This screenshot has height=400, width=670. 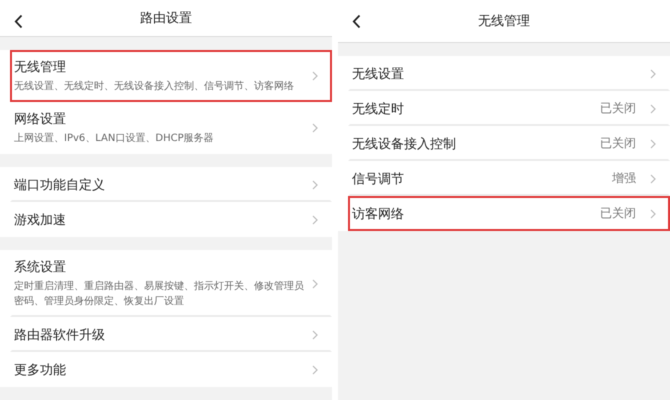 I want to click on item-value: 增强, so click(x=624, y=178).